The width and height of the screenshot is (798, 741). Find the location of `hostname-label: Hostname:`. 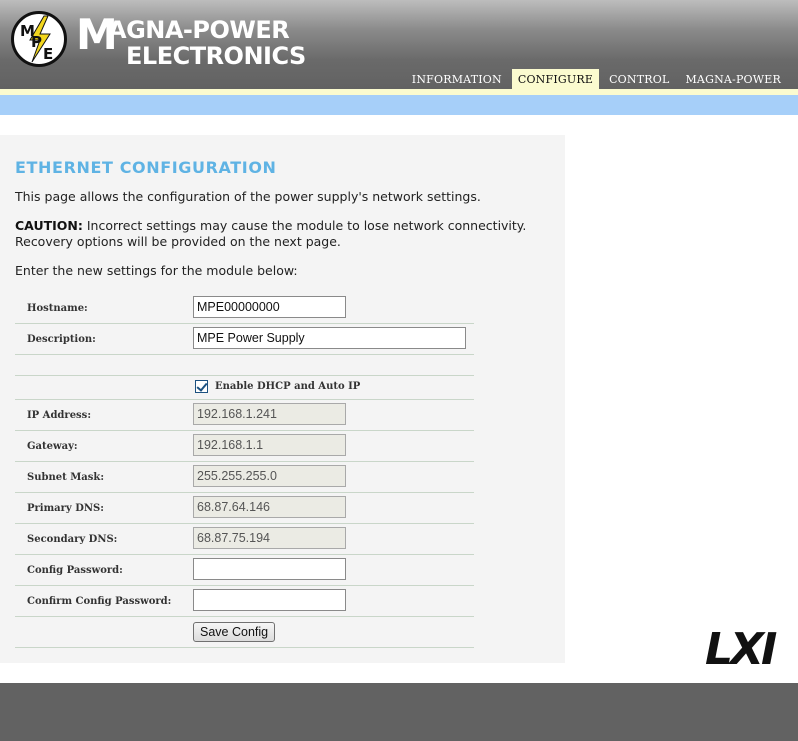

hostname-label: Hostname: is located at coordinates (57, 308).